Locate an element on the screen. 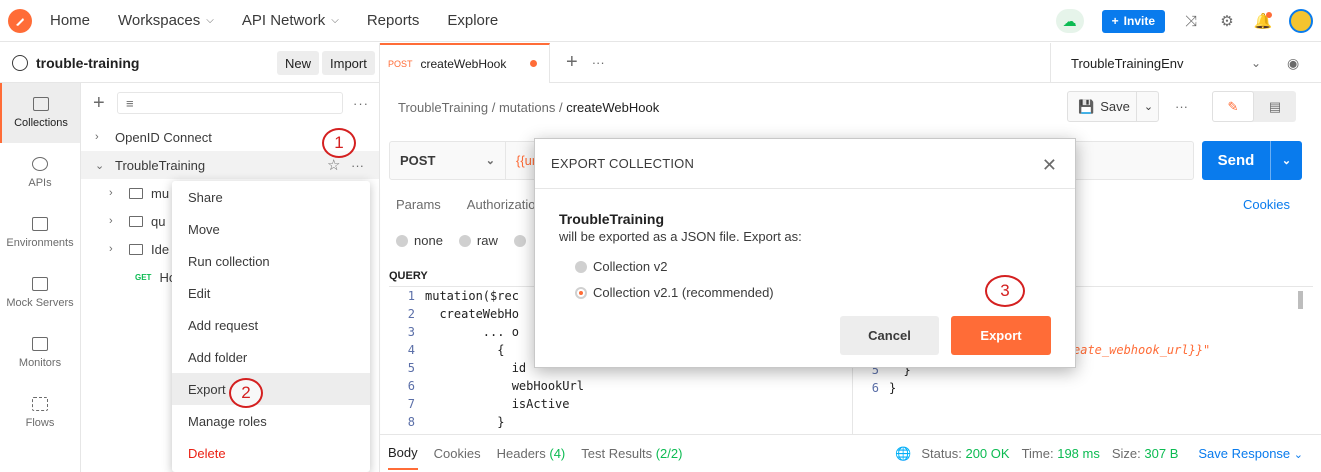 The width and height of the screenshot is (1321, 472). rail-mock-servers: Mock Servers is located at coordinates (40, 293).